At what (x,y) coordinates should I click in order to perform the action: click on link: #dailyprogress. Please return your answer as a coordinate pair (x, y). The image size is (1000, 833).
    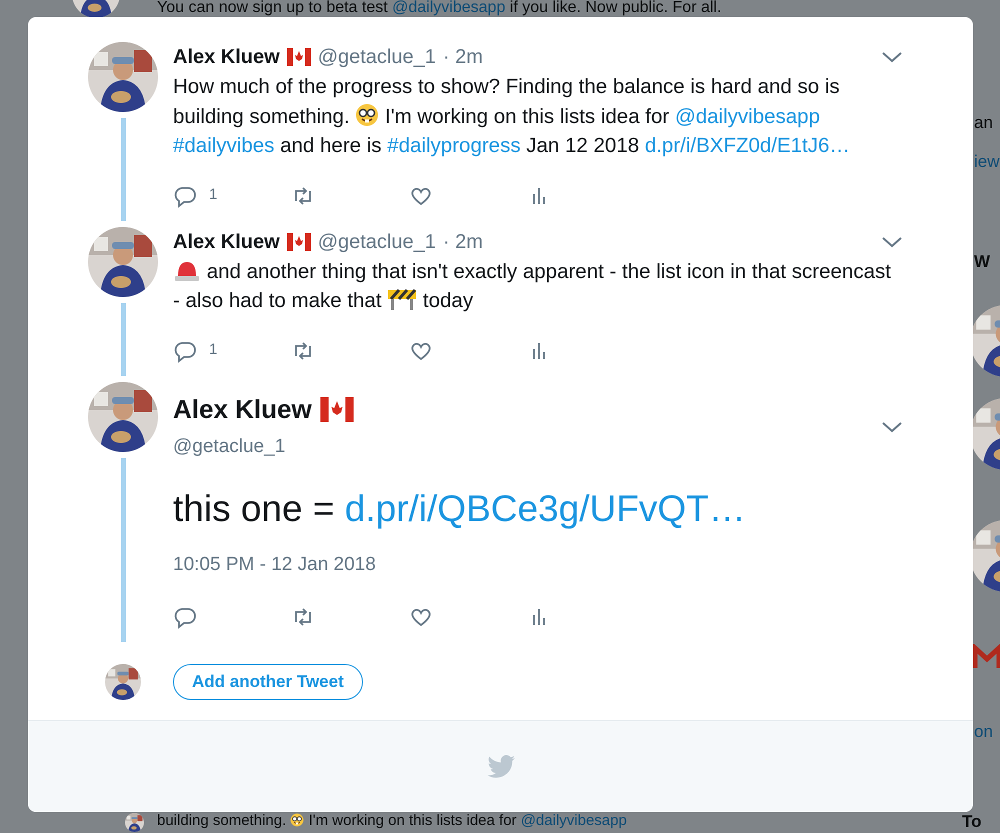
    Looking at the image, I should click on (454, 145).